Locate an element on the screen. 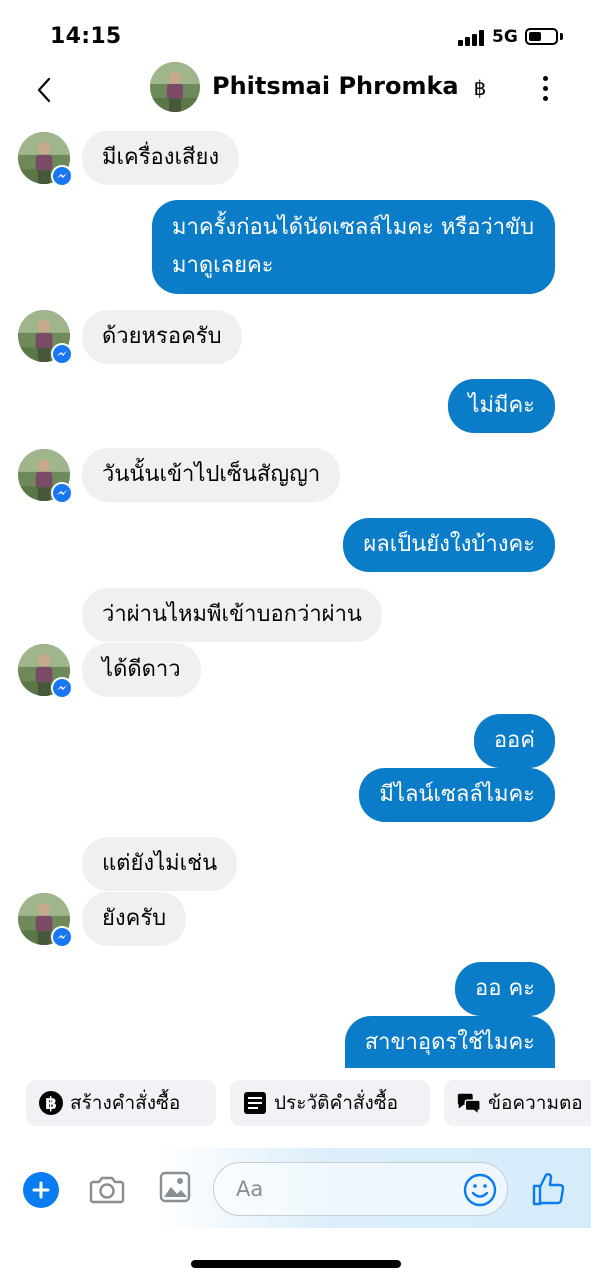 This screenshot has width=591, height=1280. back-button is located at coordinates (44, 90).